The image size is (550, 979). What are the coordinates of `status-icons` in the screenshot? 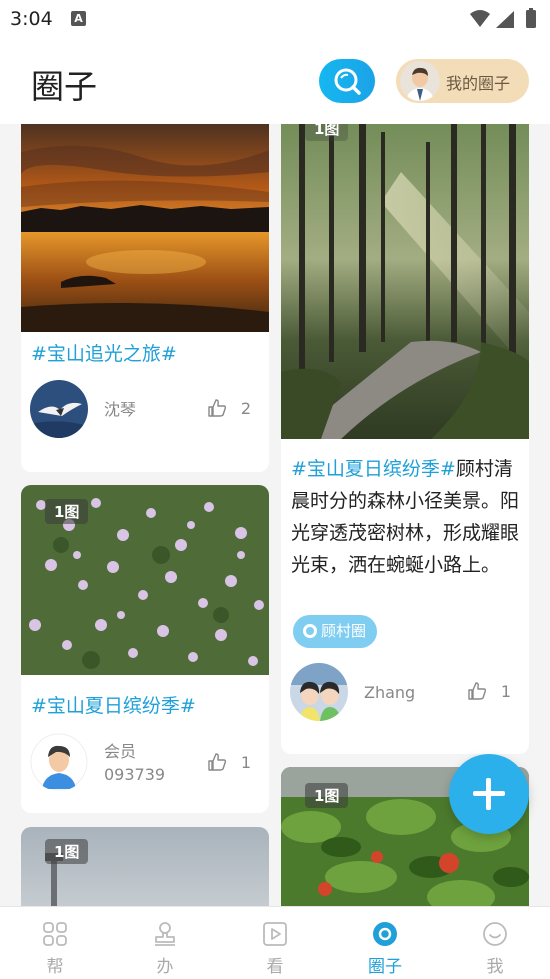 It's located at (503, 18).